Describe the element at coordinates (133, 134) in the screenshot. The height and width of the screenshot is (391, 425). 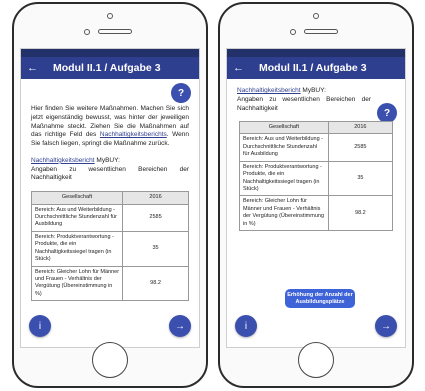
I see `report-link-inline: Nachhaltigkeitsberichts` at that location.